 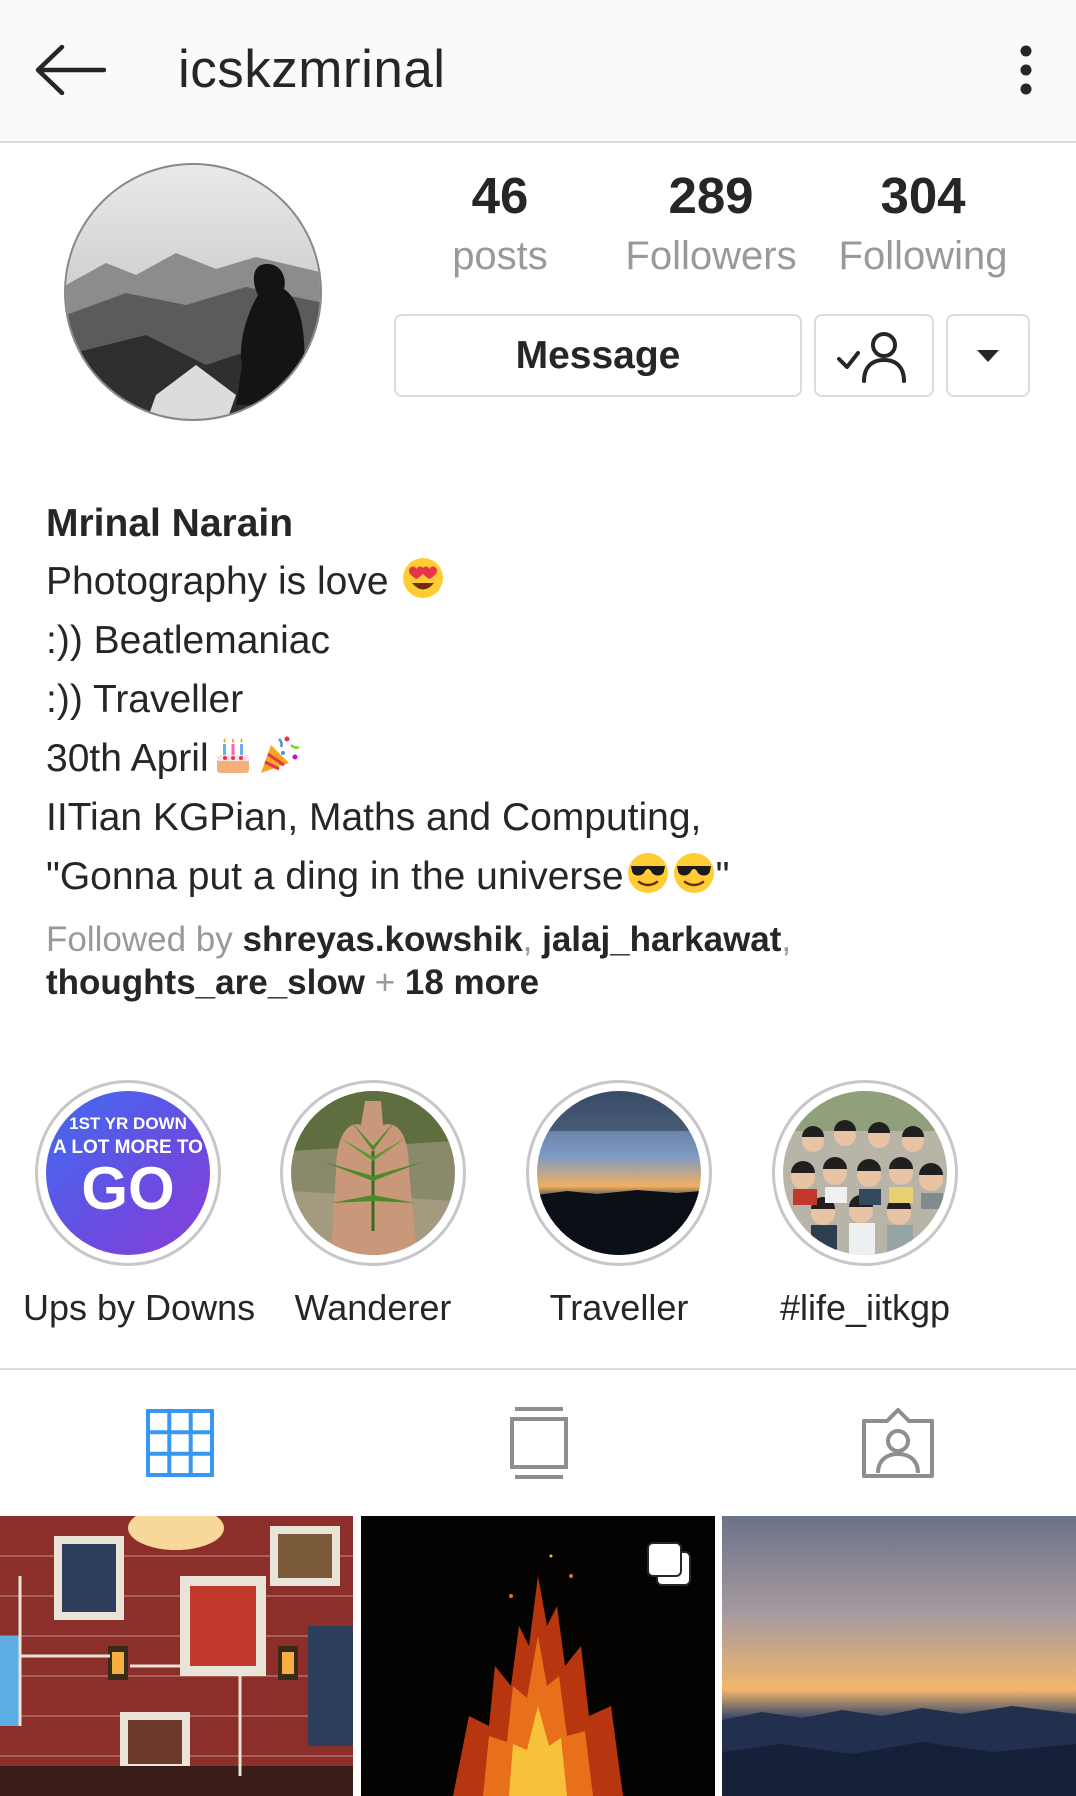 What do you see at coordinates (669, 1564) in the screenshot?
I see `multiple-photos-icon` at bounding box center [669, 1564].